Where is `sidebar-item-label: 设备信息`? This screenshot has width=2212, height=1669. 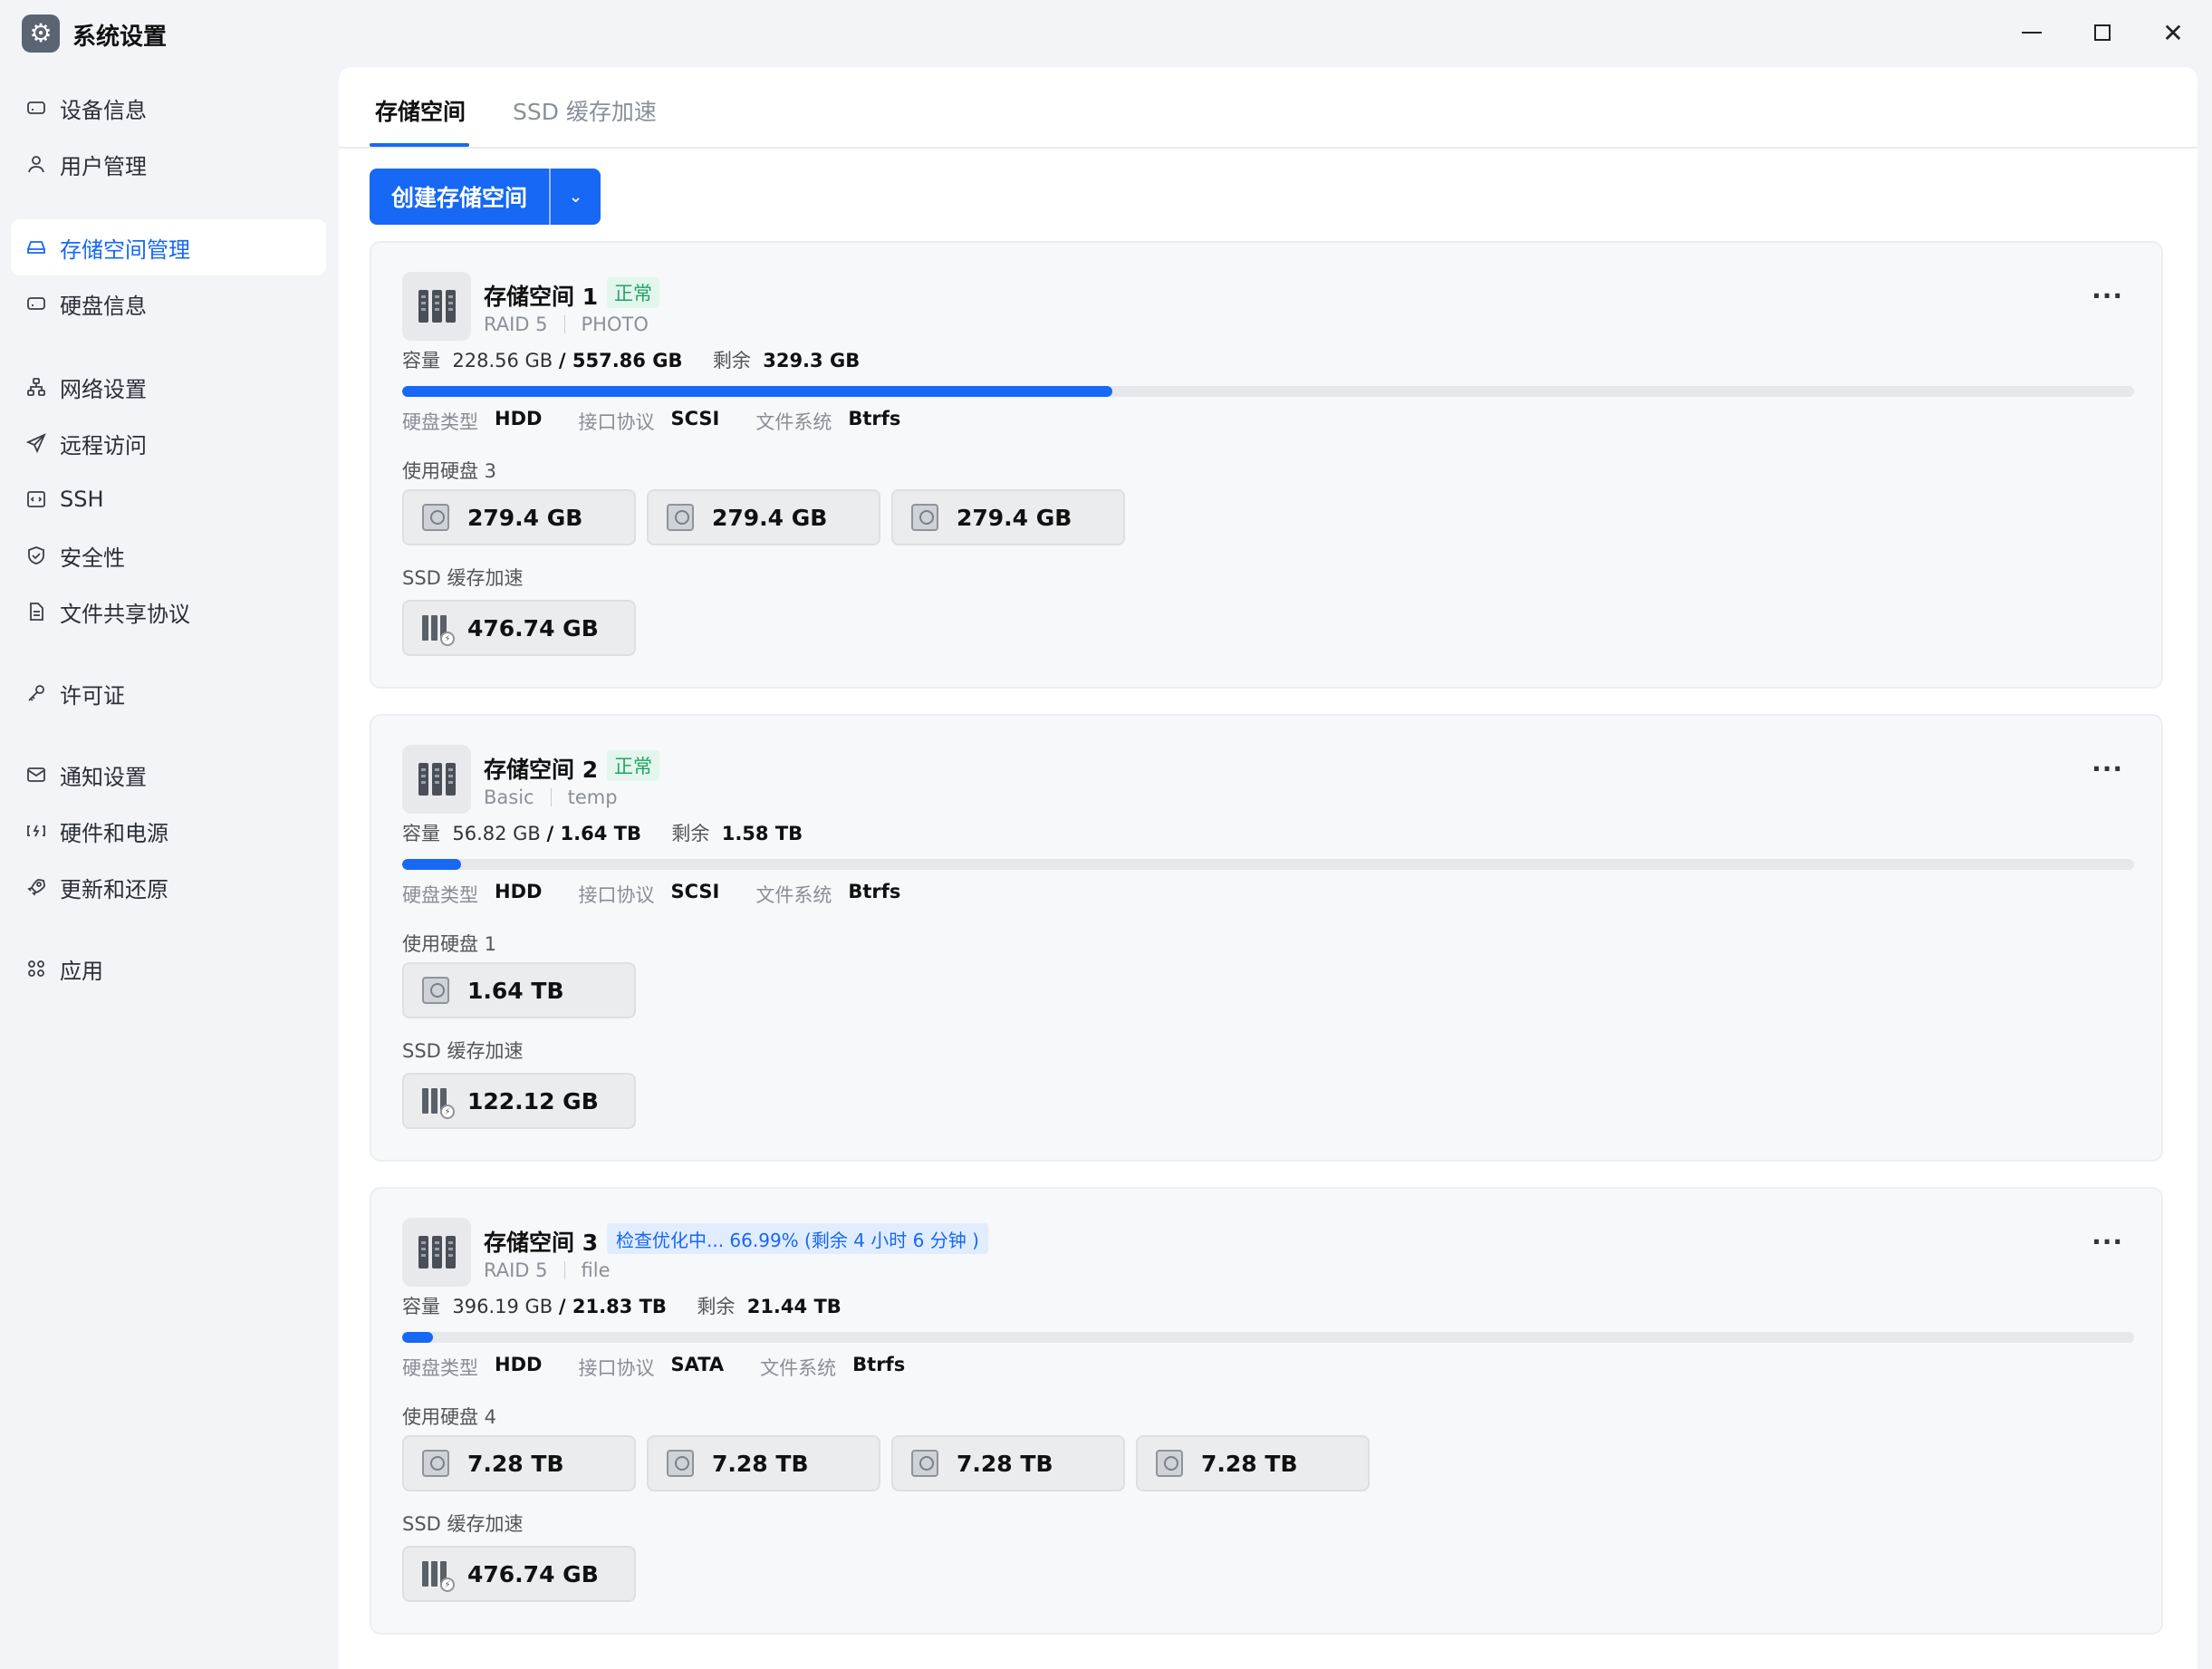
sidebar-item-label: 设备信息 is located at coordinates (104, 110).